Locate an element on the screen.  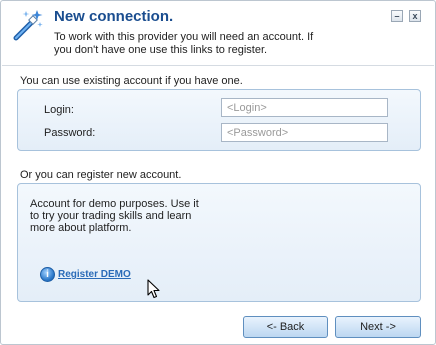
next-button: Next -> is located at coordinates (378, 327).